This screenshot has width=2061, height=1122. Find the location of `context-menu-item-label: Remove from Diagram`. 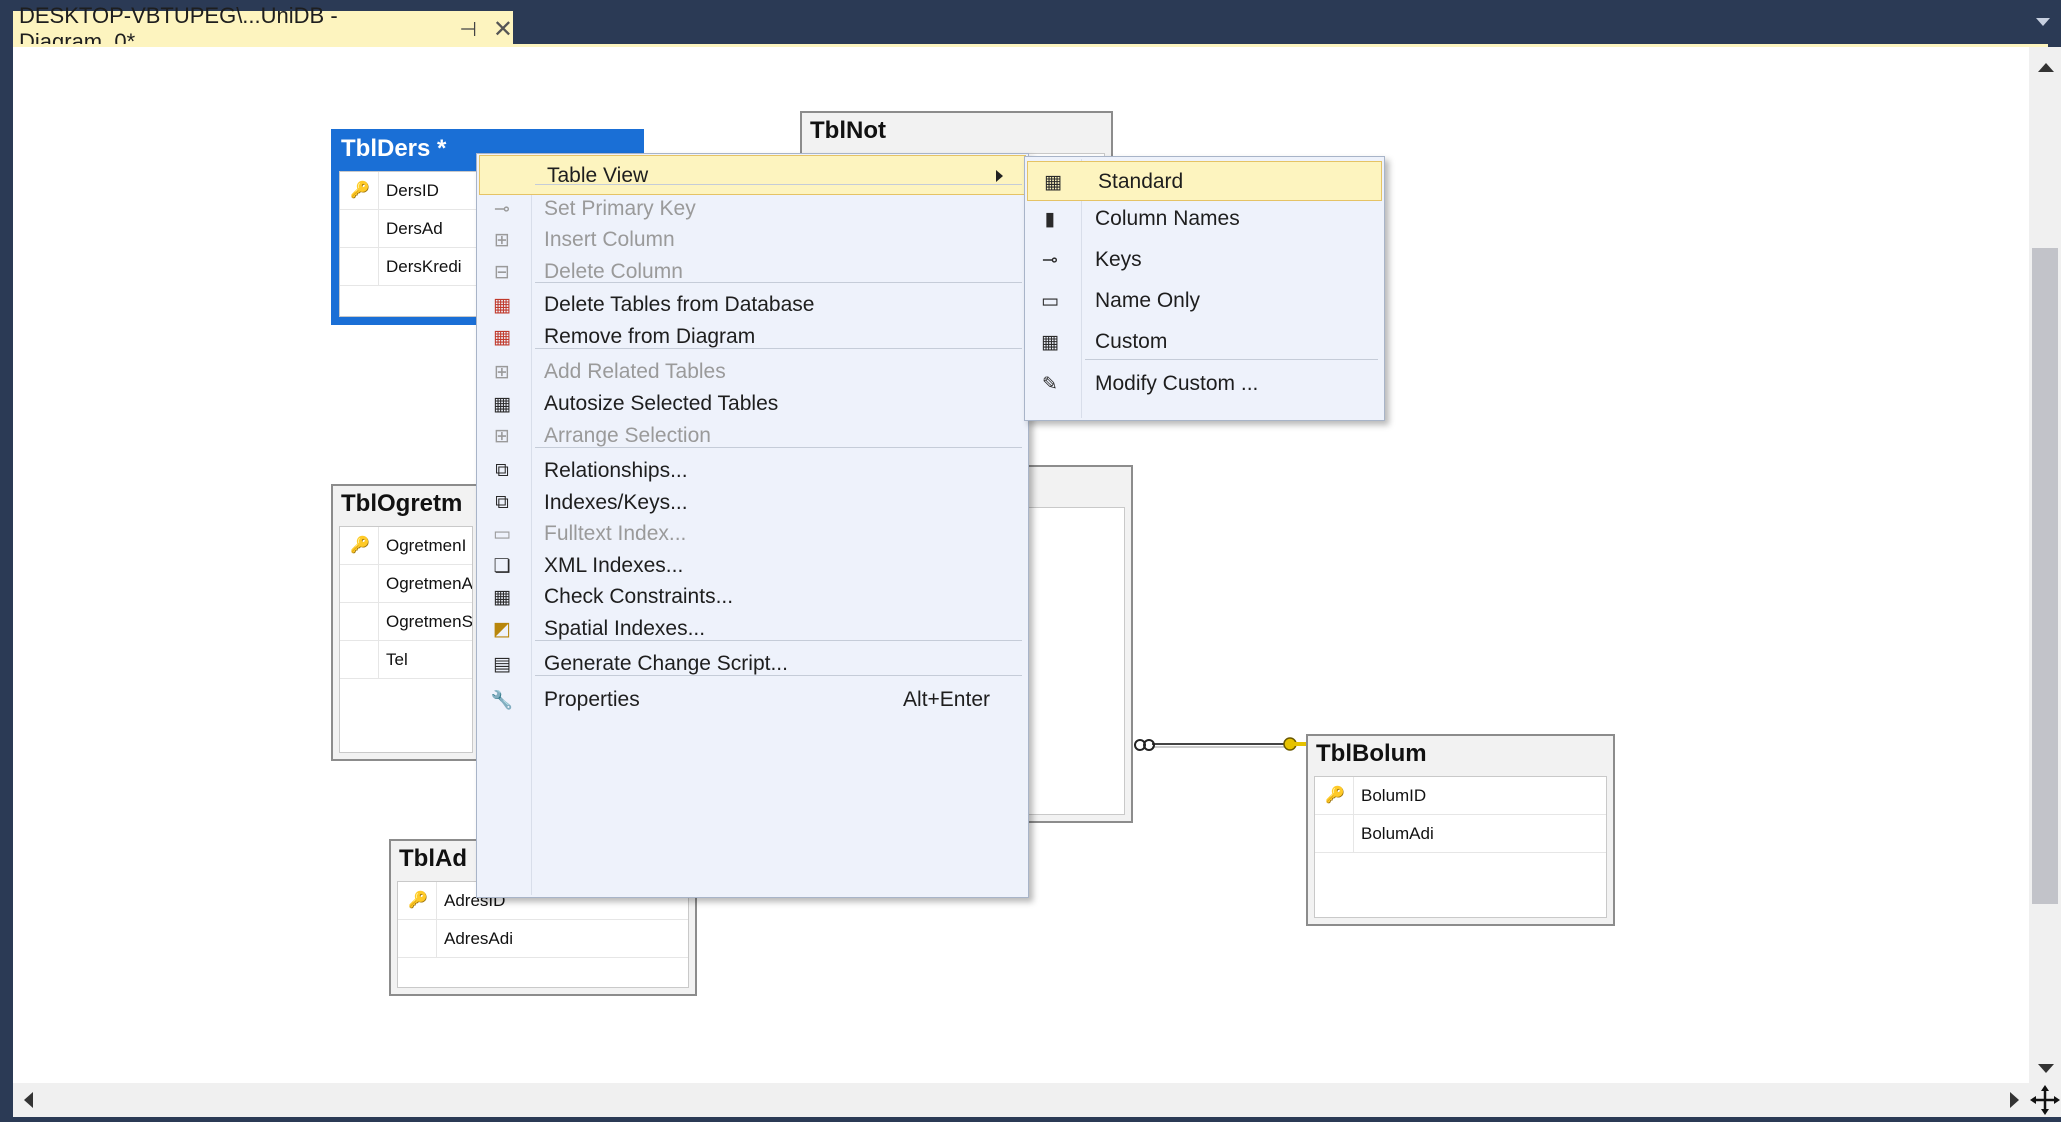

context-menu-item-label: Remove from Diagram is located at coordinates (650, 336).